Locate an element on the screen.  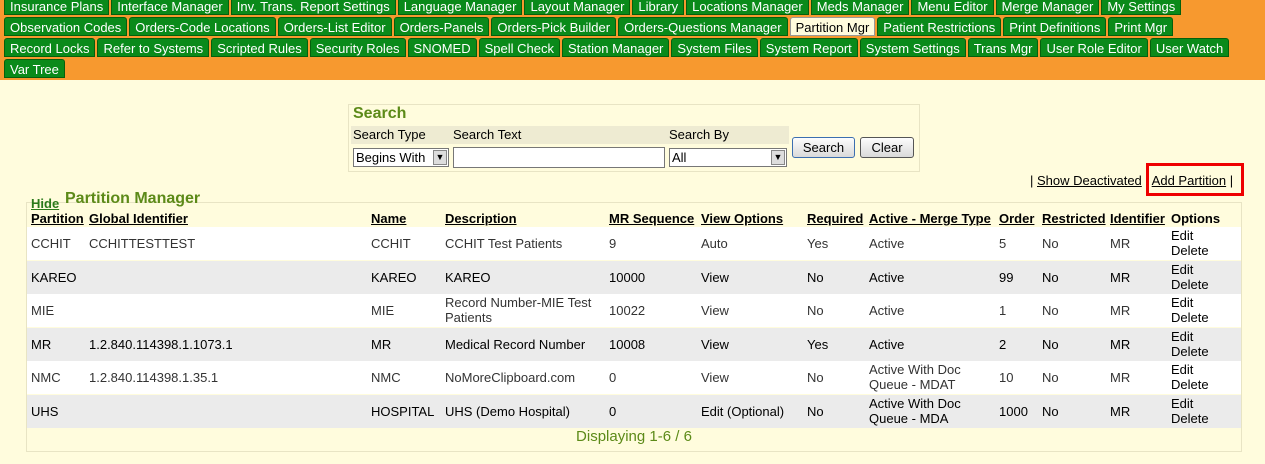
search-button: Search is located at coordinates (823, 147).